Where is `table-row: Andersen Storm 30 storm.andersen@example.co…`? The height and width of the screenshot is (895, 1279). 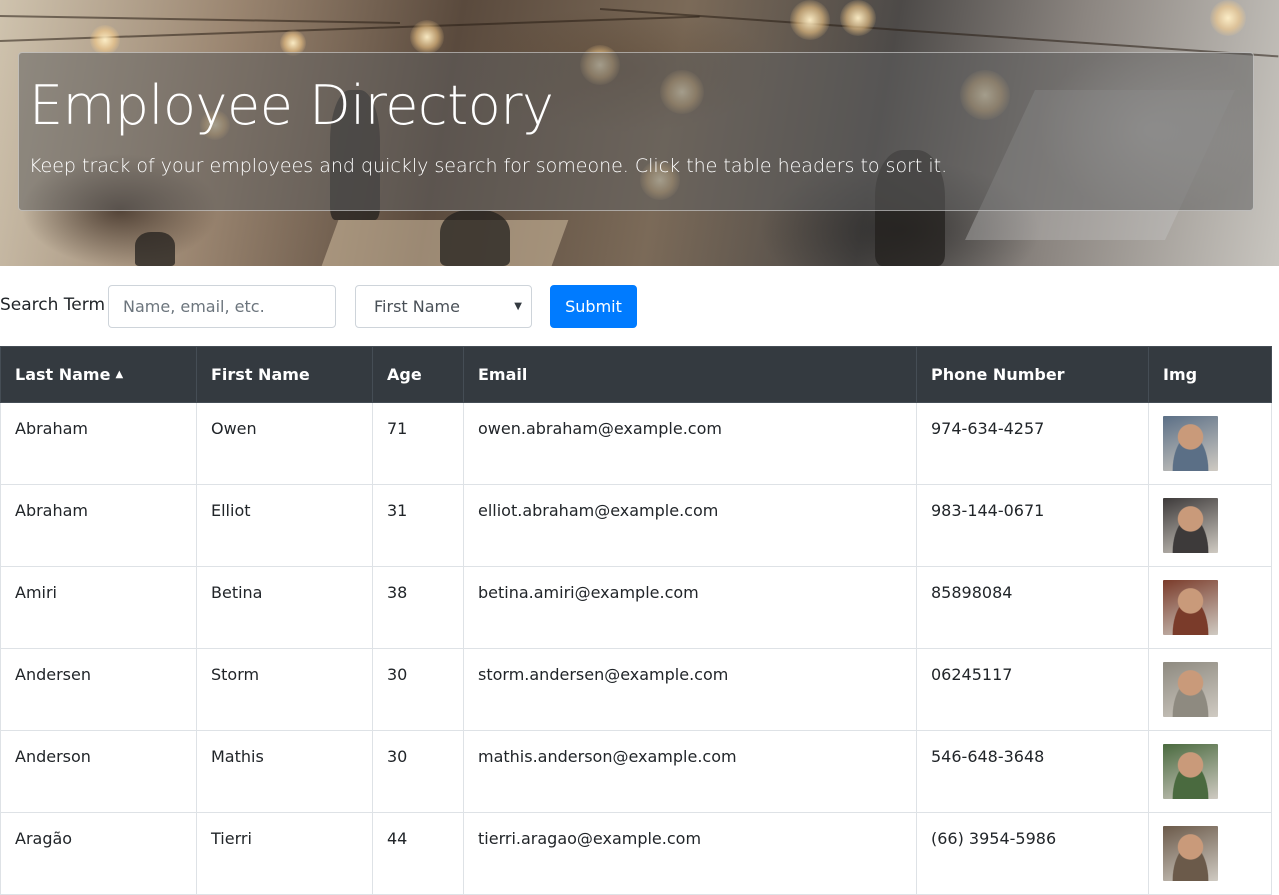 table-row: Andersen Storm 30 storm.andersen@example.co… is located at coordinates (636, 689).